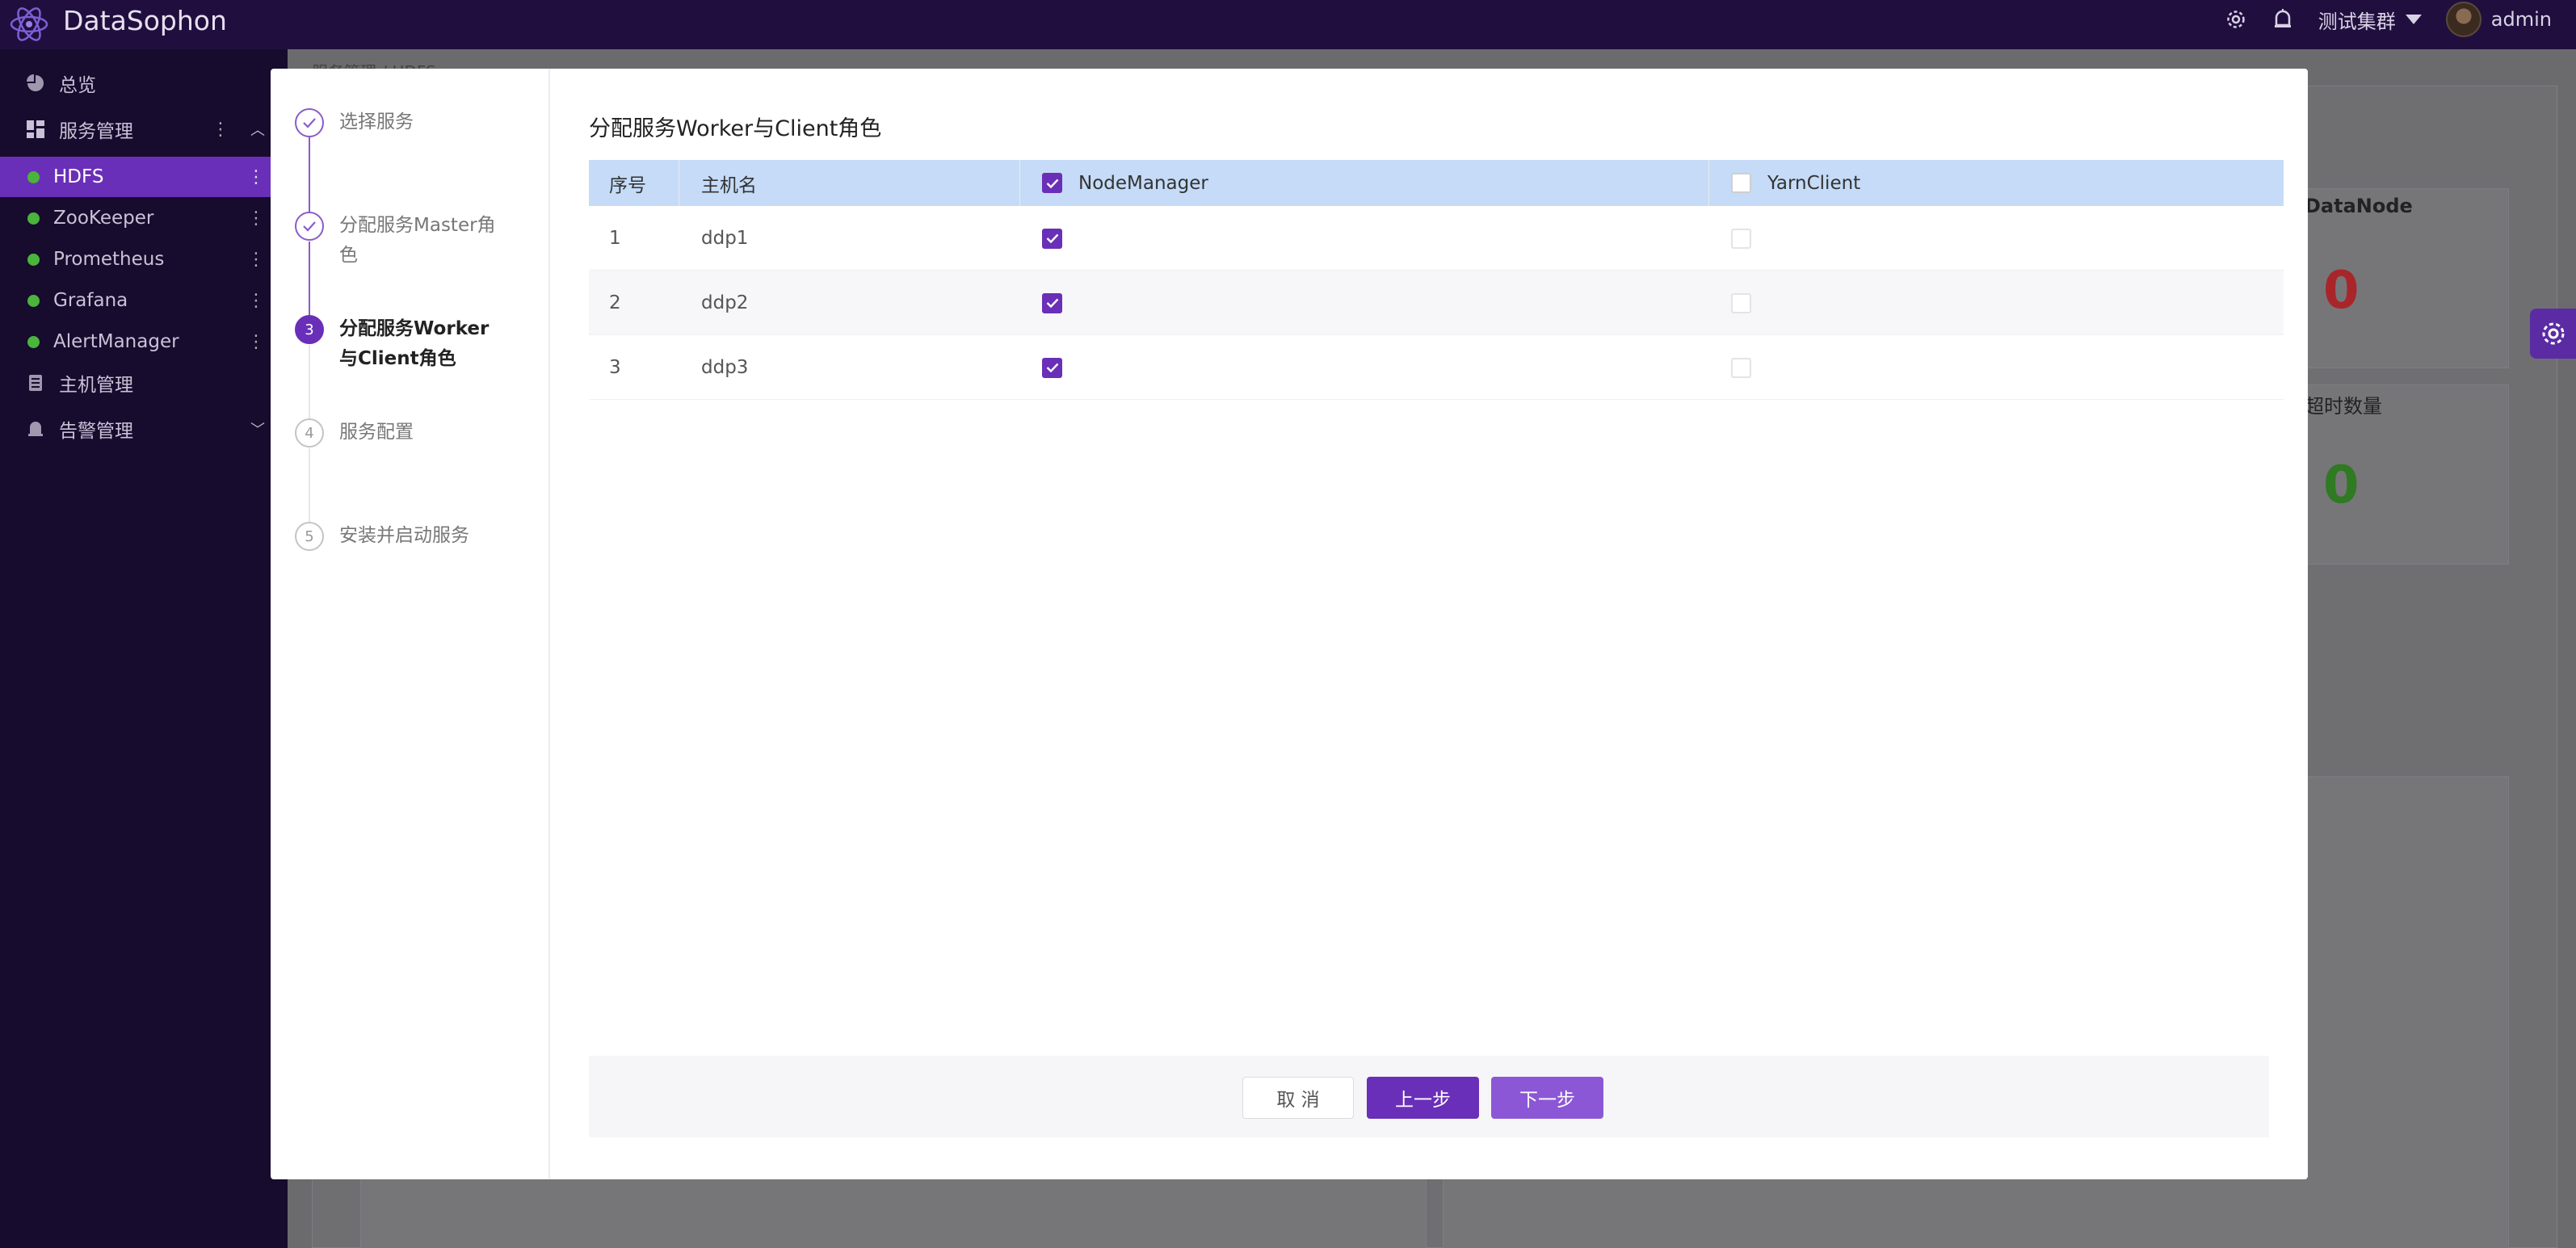 The width and height of the screenshot is (2576, 1248). Describe the element at coordinates (1288, 24) in the screenshot. I see `top-header: DataSophon 测试集群 admin` at that location.